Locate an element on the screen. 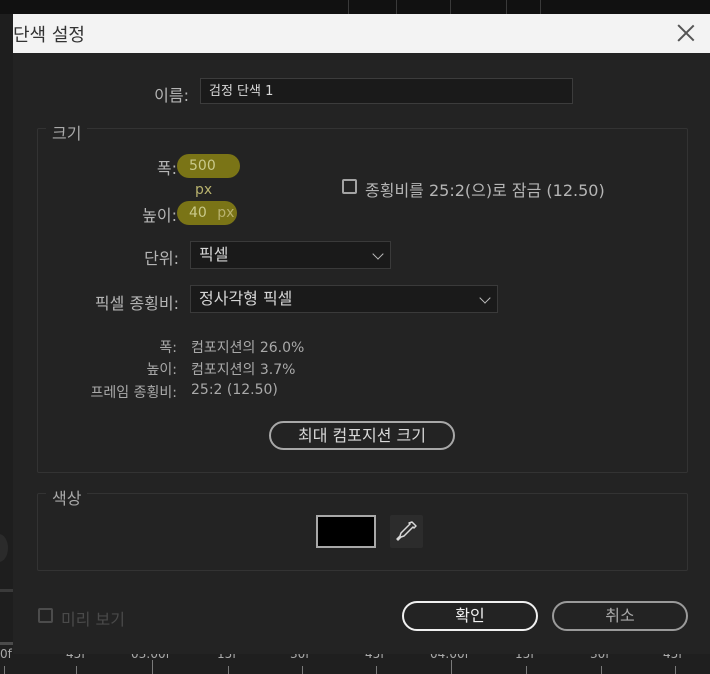 Image resolution: width=710 pixels, height=674 pixels. dialog-titlebar: 단색 설정 is located at coordinates (361, 33).